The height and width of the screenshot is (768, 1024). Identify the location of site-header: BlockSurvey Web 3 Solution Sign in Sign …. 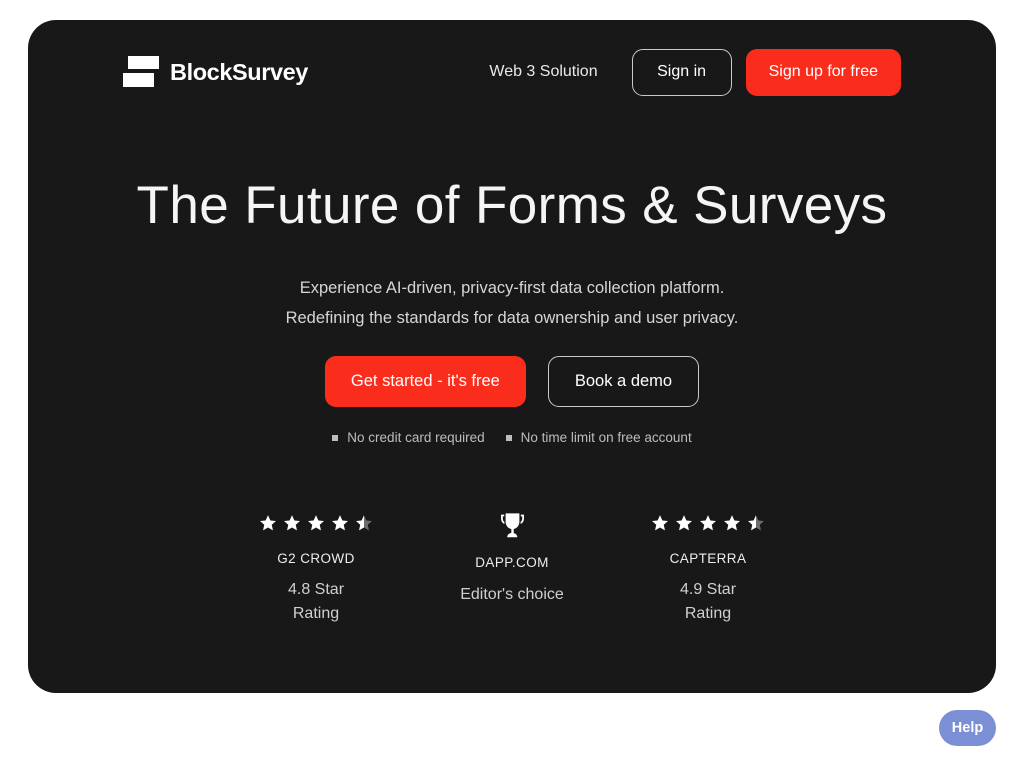
(512, 72).